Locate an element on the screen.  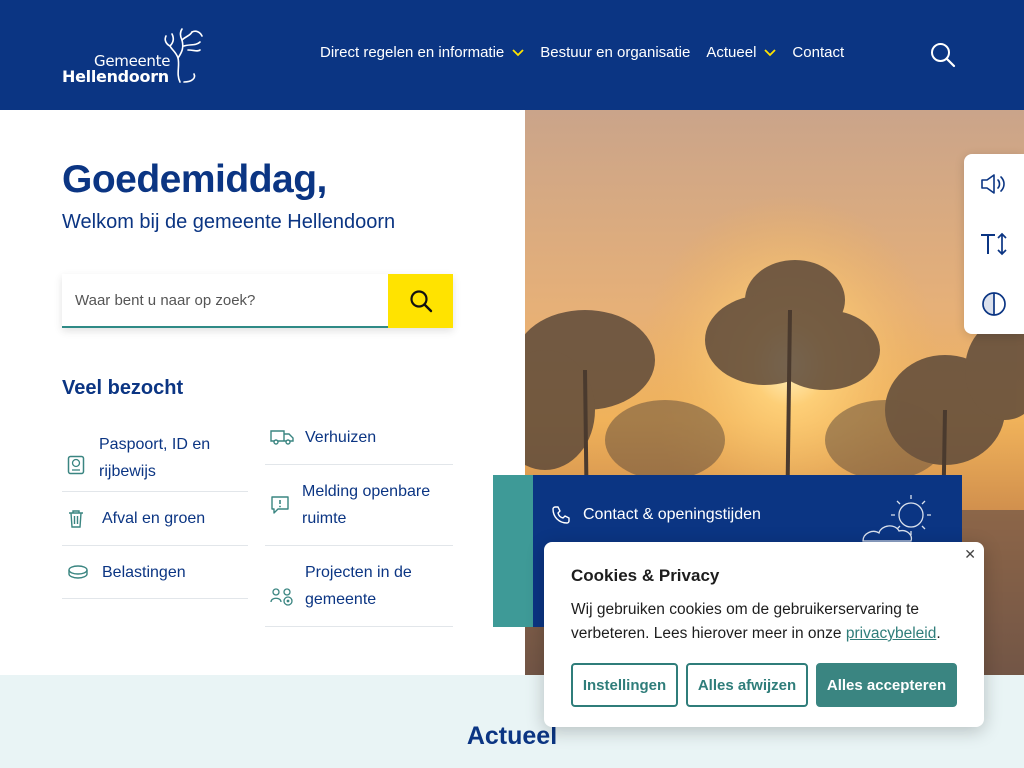
most-visited-title: Veel bezocht is located at coordinates (123, 388).